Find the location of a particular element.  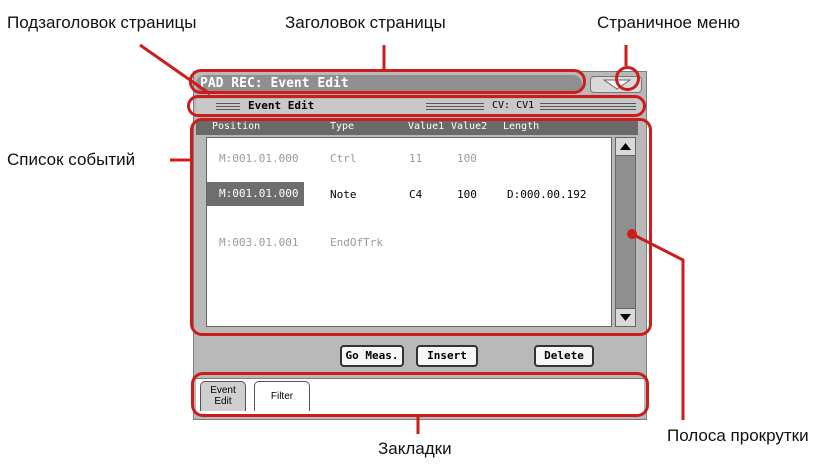

arrow-down-icon is located at coordinates (625, 317).